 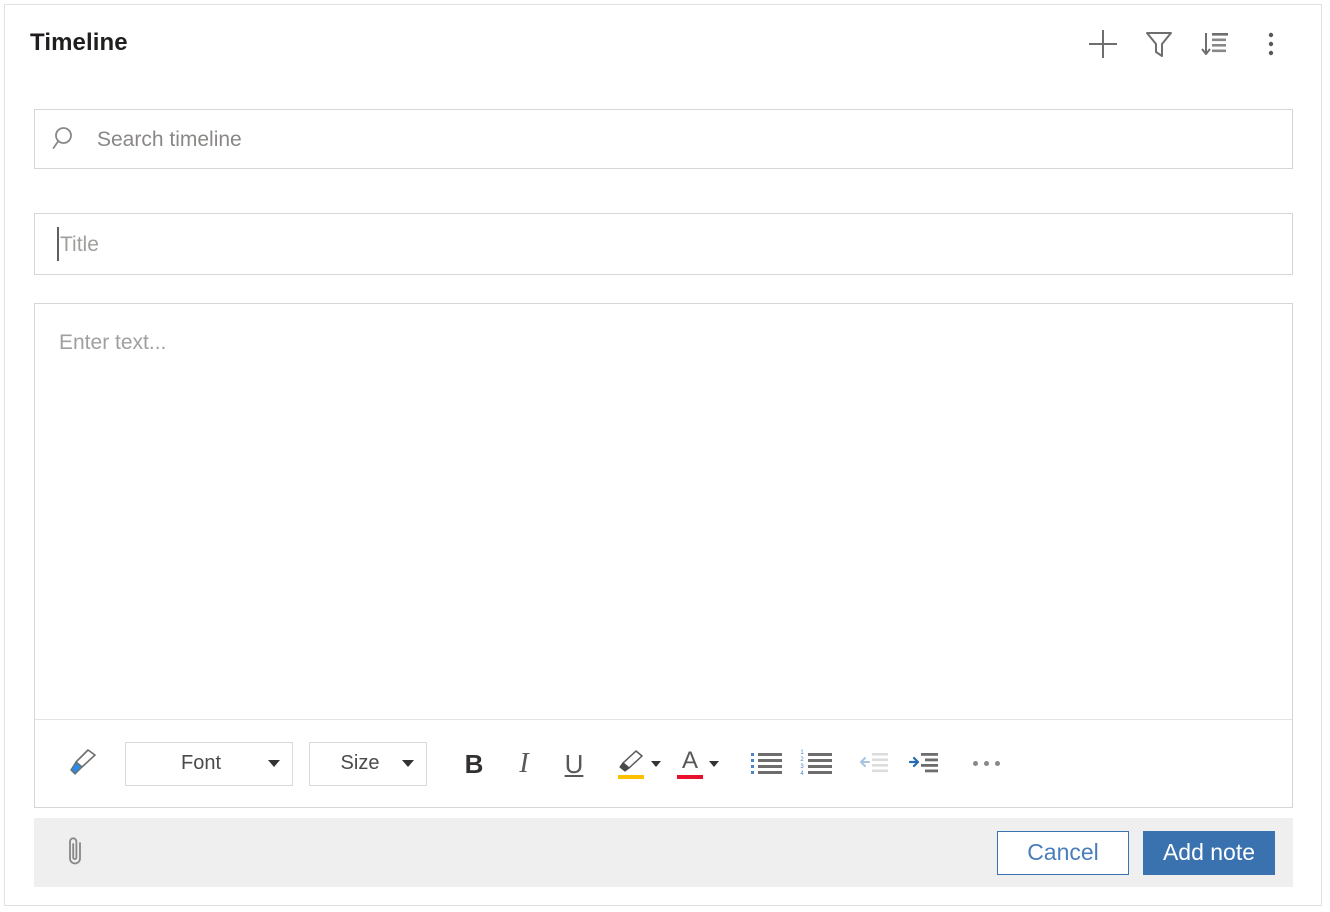 I want to click on decrease-indent-icon, so click(x=874, y=763).